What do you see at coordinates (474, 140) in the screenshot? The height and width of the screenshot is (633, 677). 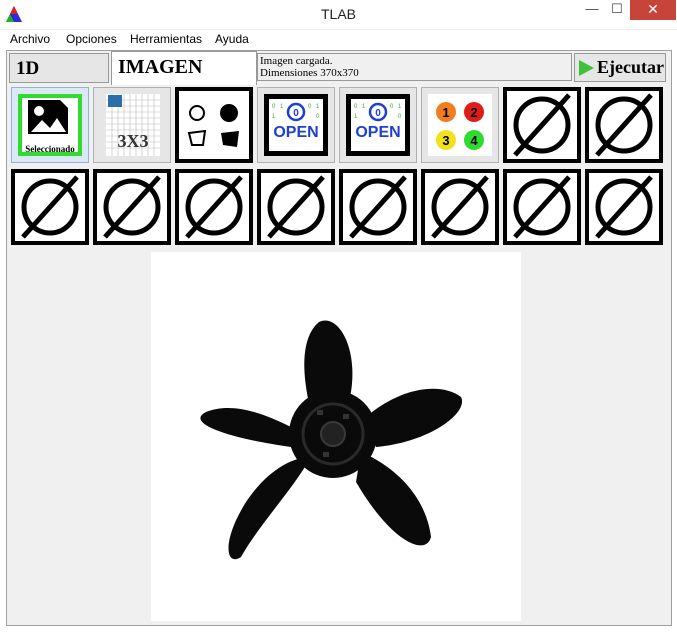 I see `number-4: 4` at bounding box center [474, 140].